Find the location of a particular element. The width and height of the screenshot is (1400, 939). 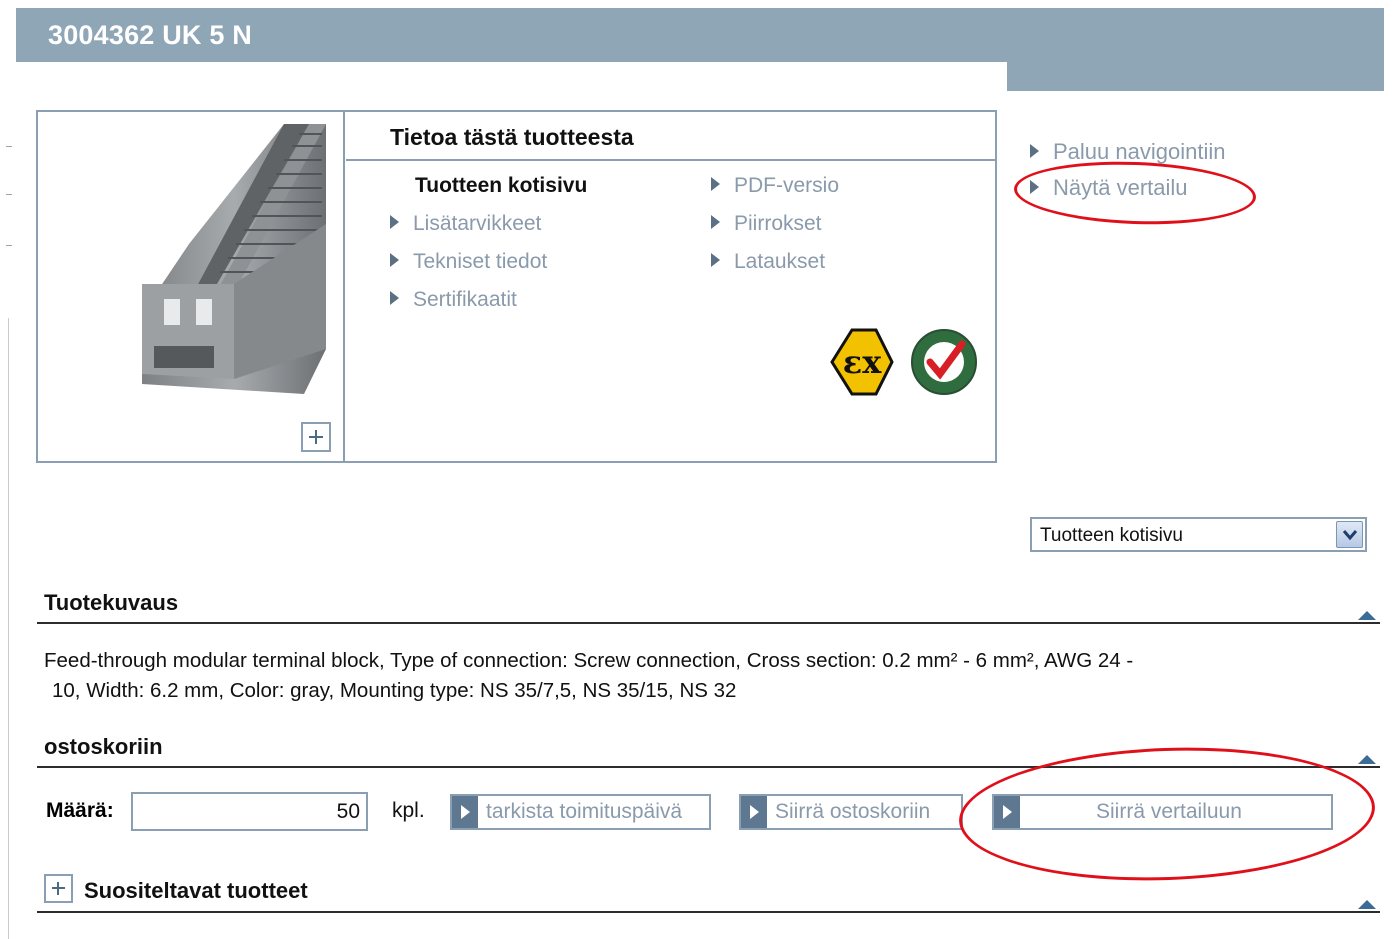

page-select-dropdown: Tuotteen kotisivu is located at coordinates (1198, 534).